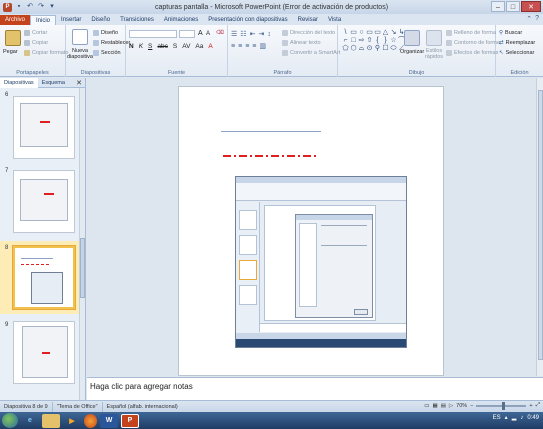  I want to click on close-pane-icon: ✕, so click(79, 83).